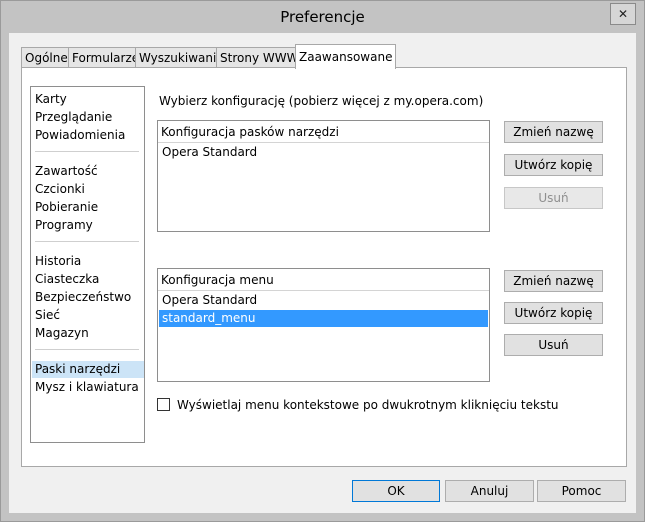 Image resolution: width=645 pixels, height=522 pixels. Describe the element at coordinates (88, 117) in the screenshot. I see `sidebar-item-browsing: Przeglądanie` at that location.